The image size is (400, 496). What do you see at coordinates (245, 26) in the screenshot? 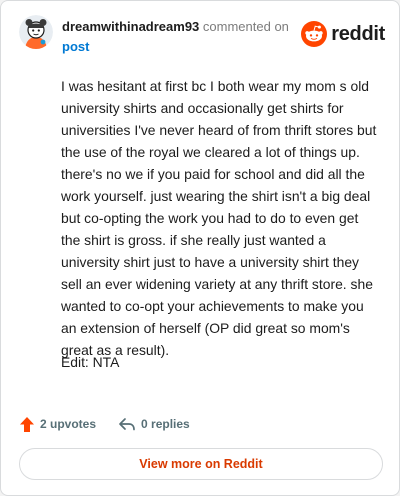
I see `commented-on-text: commented on` at bounding box center [245, 26].